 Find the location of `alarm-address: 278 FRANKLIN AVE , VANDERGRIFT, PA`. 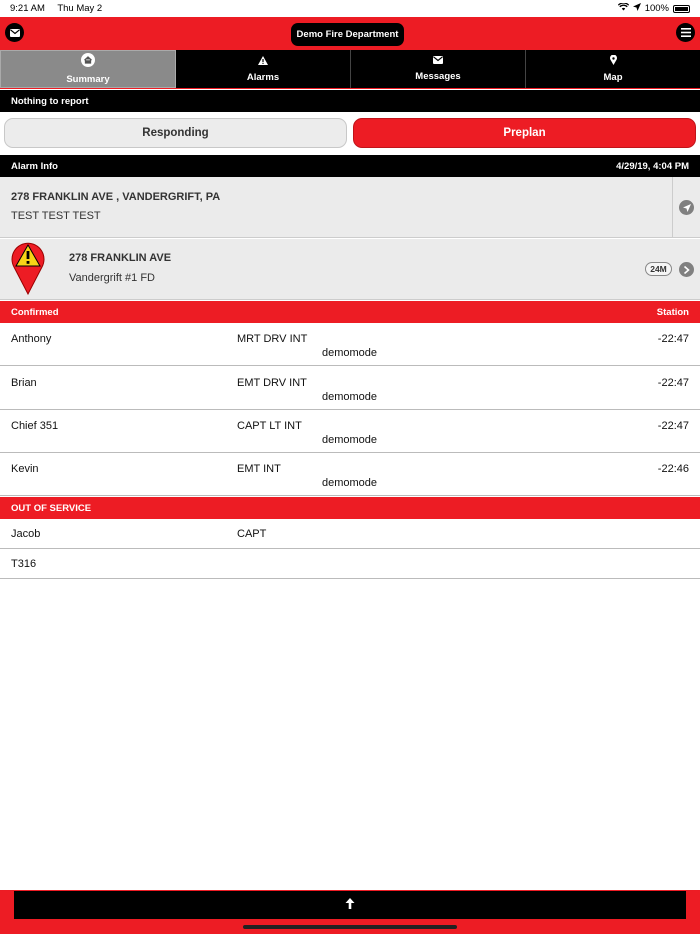

alarm-address: 278 FRANKLIN AVE , VANDERGRIFT, PA is located at coordinates (116, 197).